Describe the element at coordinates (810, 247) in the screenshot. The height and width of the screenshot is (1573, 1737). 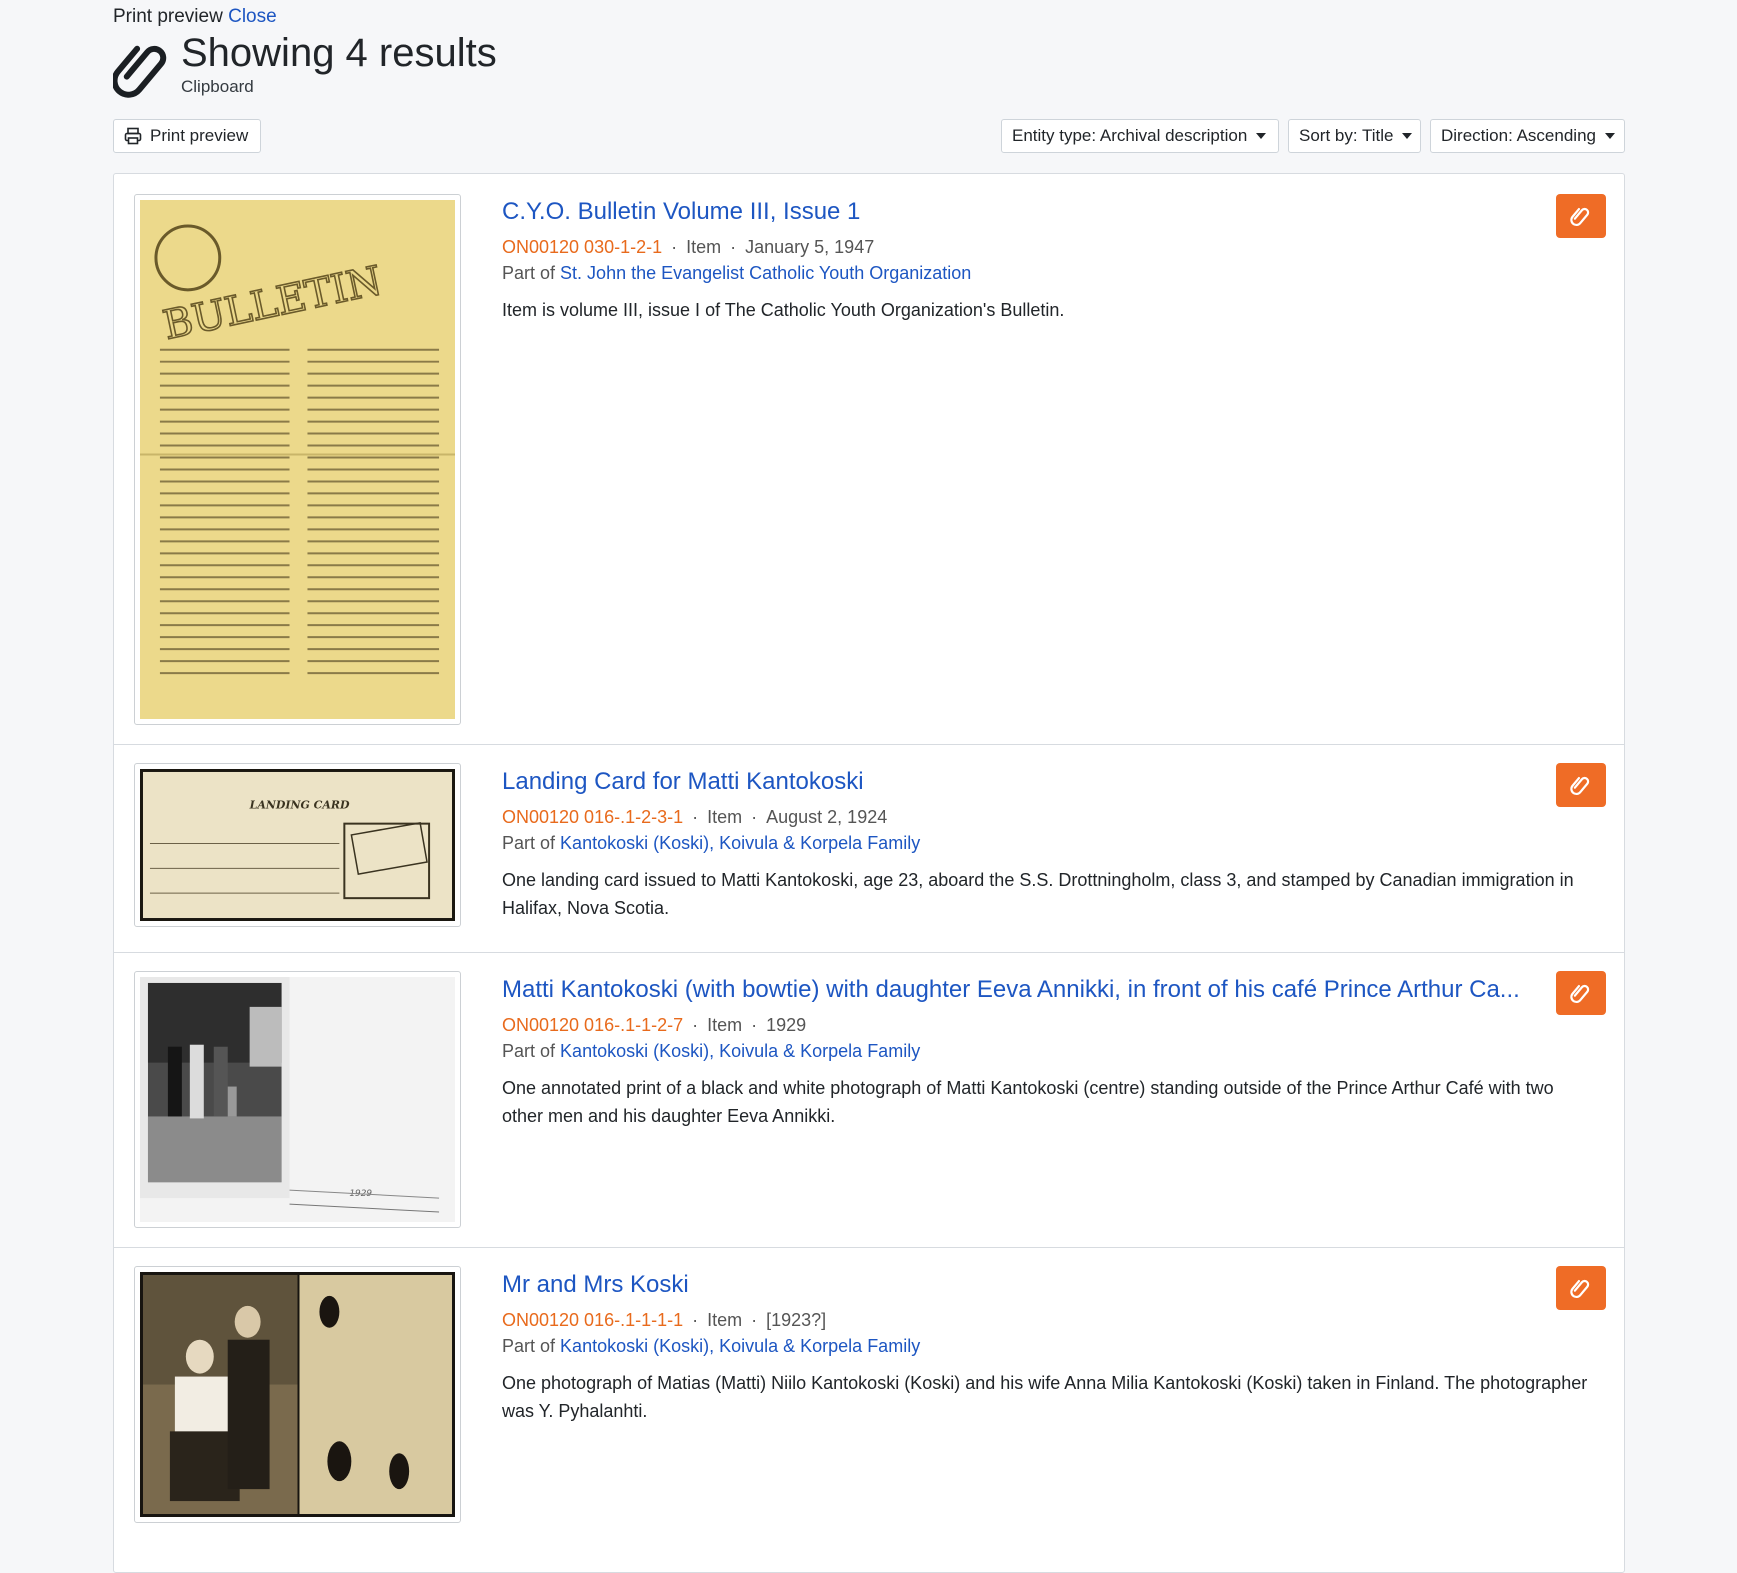
I see `date: January 5, 1947` at that location.